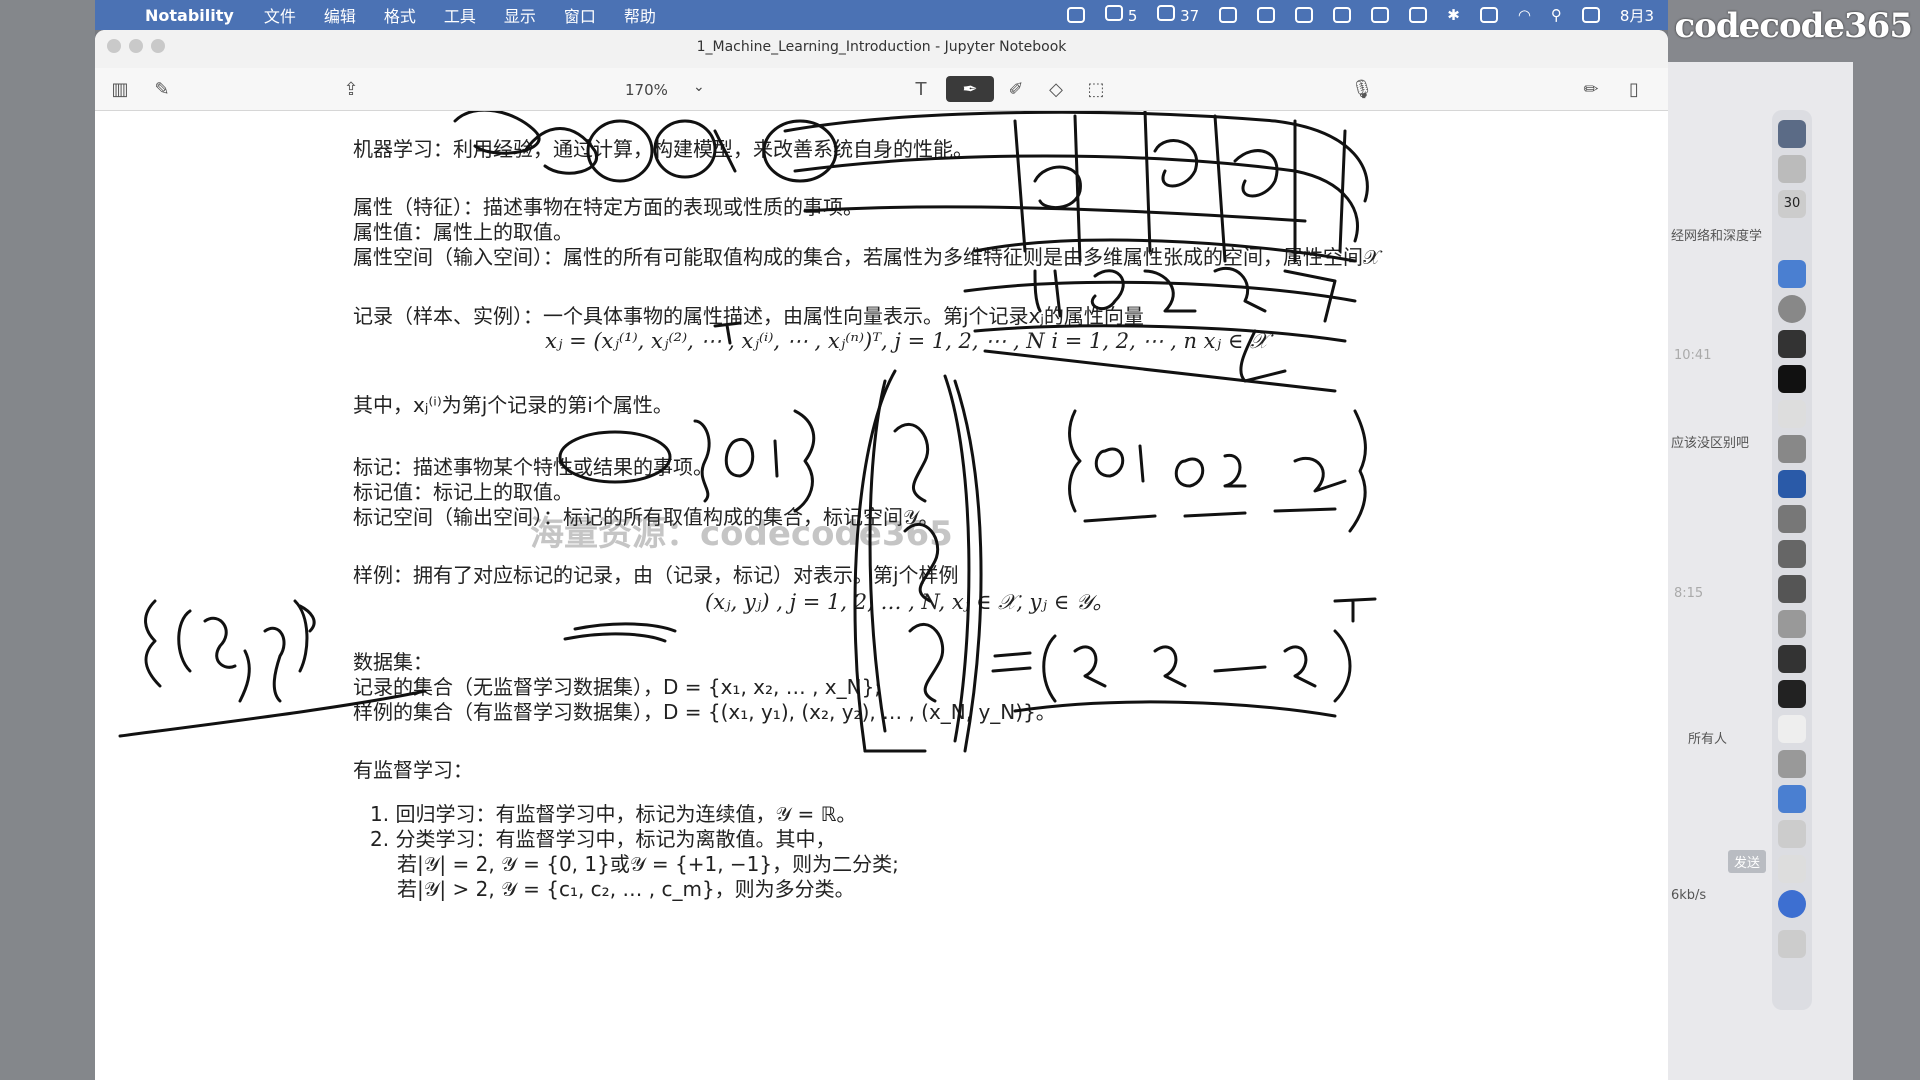 Image resolution: width=1920 pixels, height=1080 pixels. Describe the element at coordinates (1342, 15) in the screenshot. I see `play-icon` at that location.